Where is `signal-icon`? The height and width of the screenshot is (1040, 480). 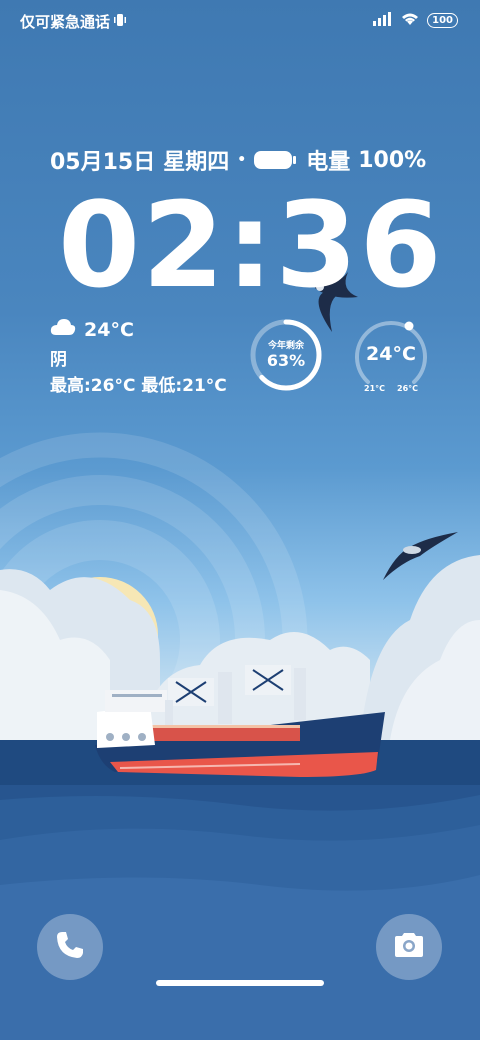
signal-icon is located at coordinates (383, 20).